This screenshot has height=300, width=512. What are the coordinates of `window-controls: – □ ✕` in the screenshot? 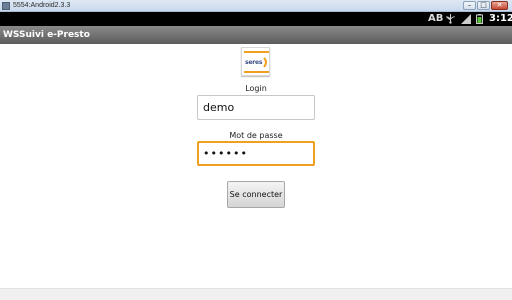 It's located at (485, 5).